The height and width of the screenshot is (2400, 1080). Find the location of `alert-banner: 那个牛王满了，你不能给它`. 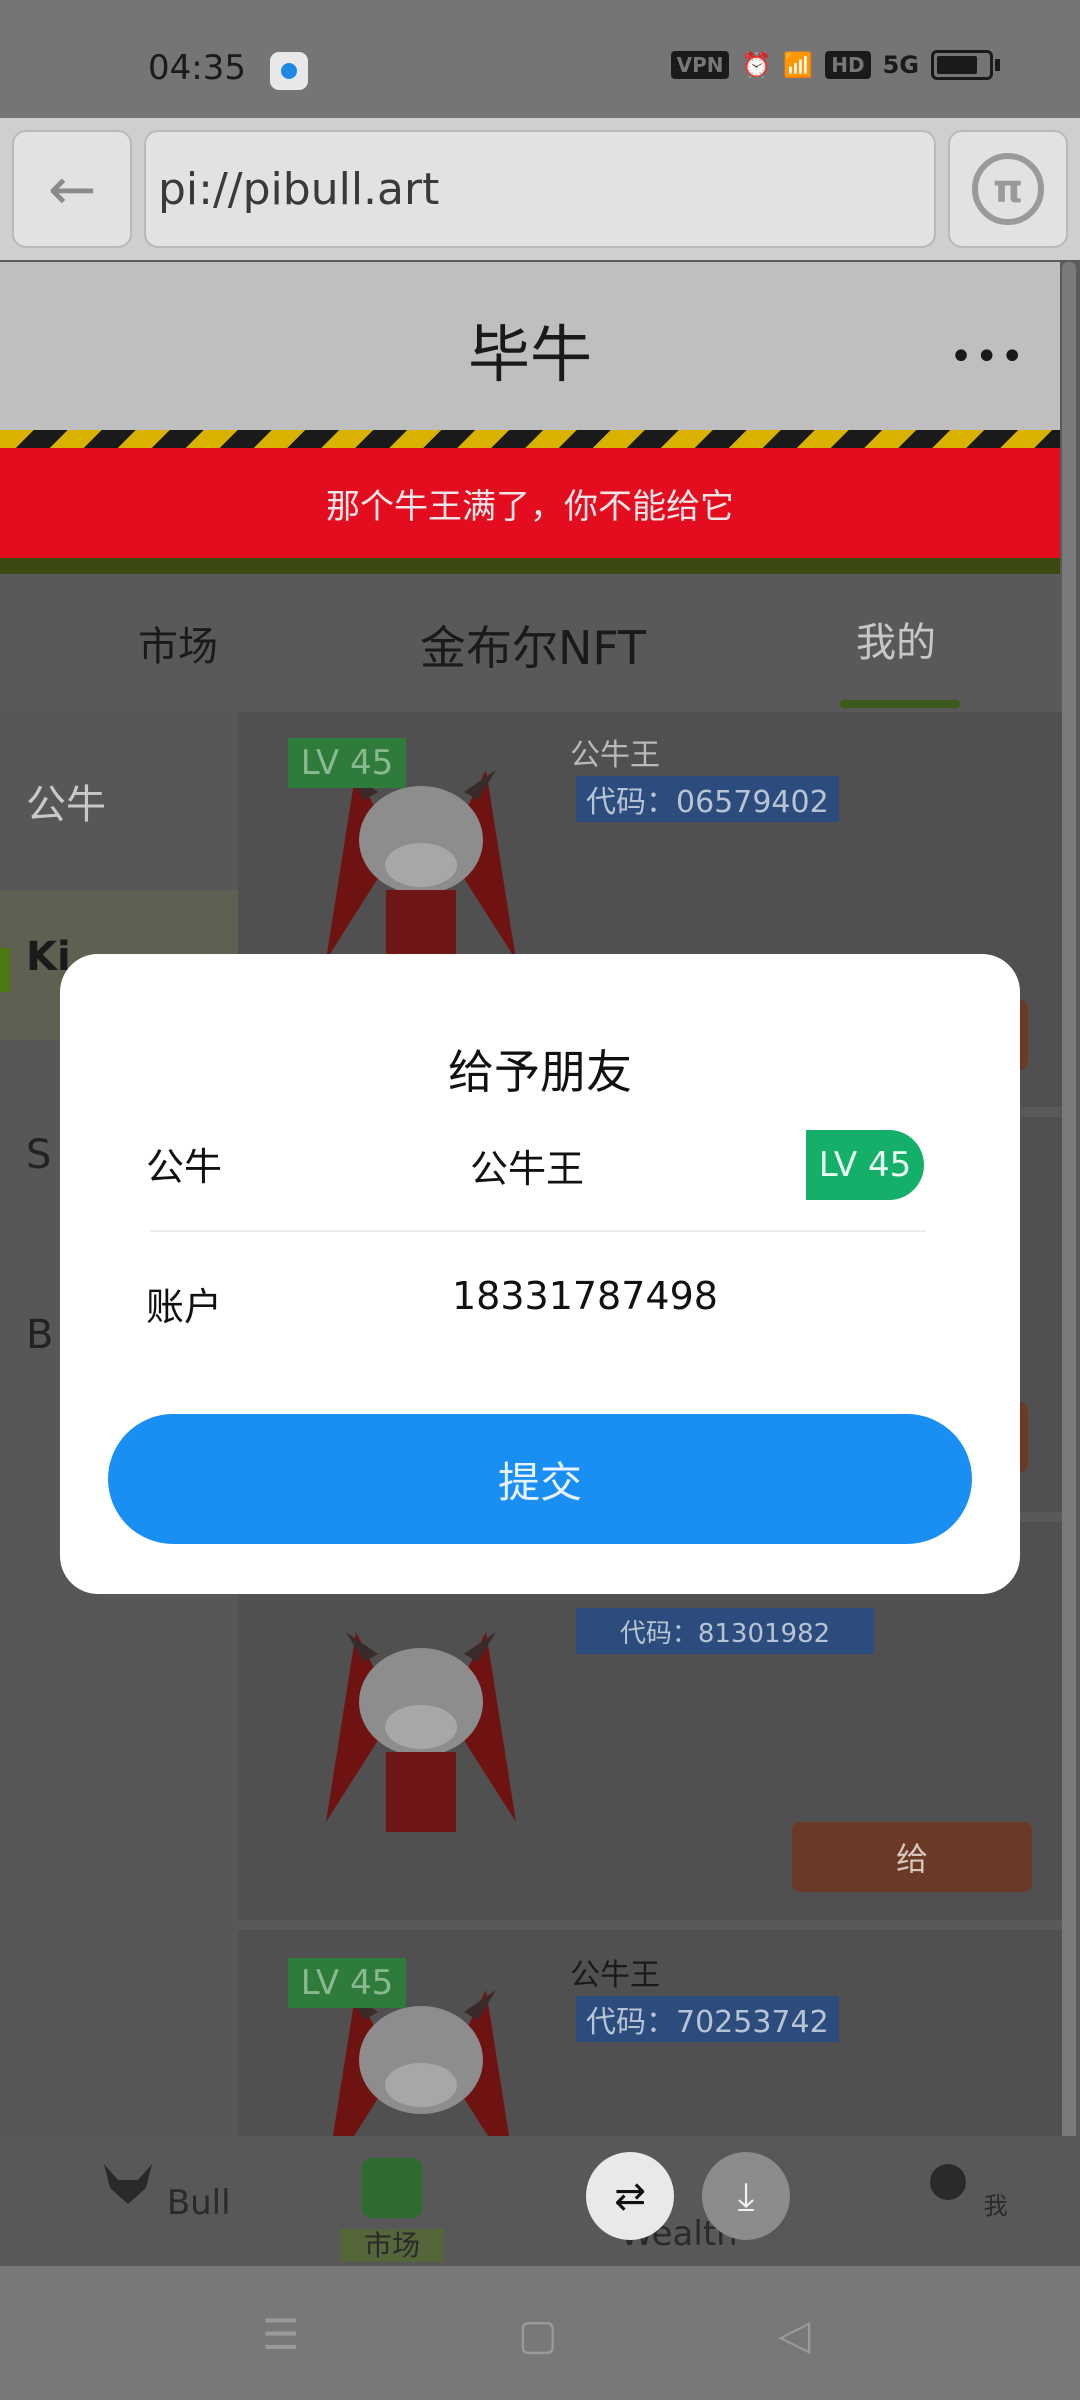

alert-banner: 那个牛王满了，你不能给它 is located at coordinates (530, 503).